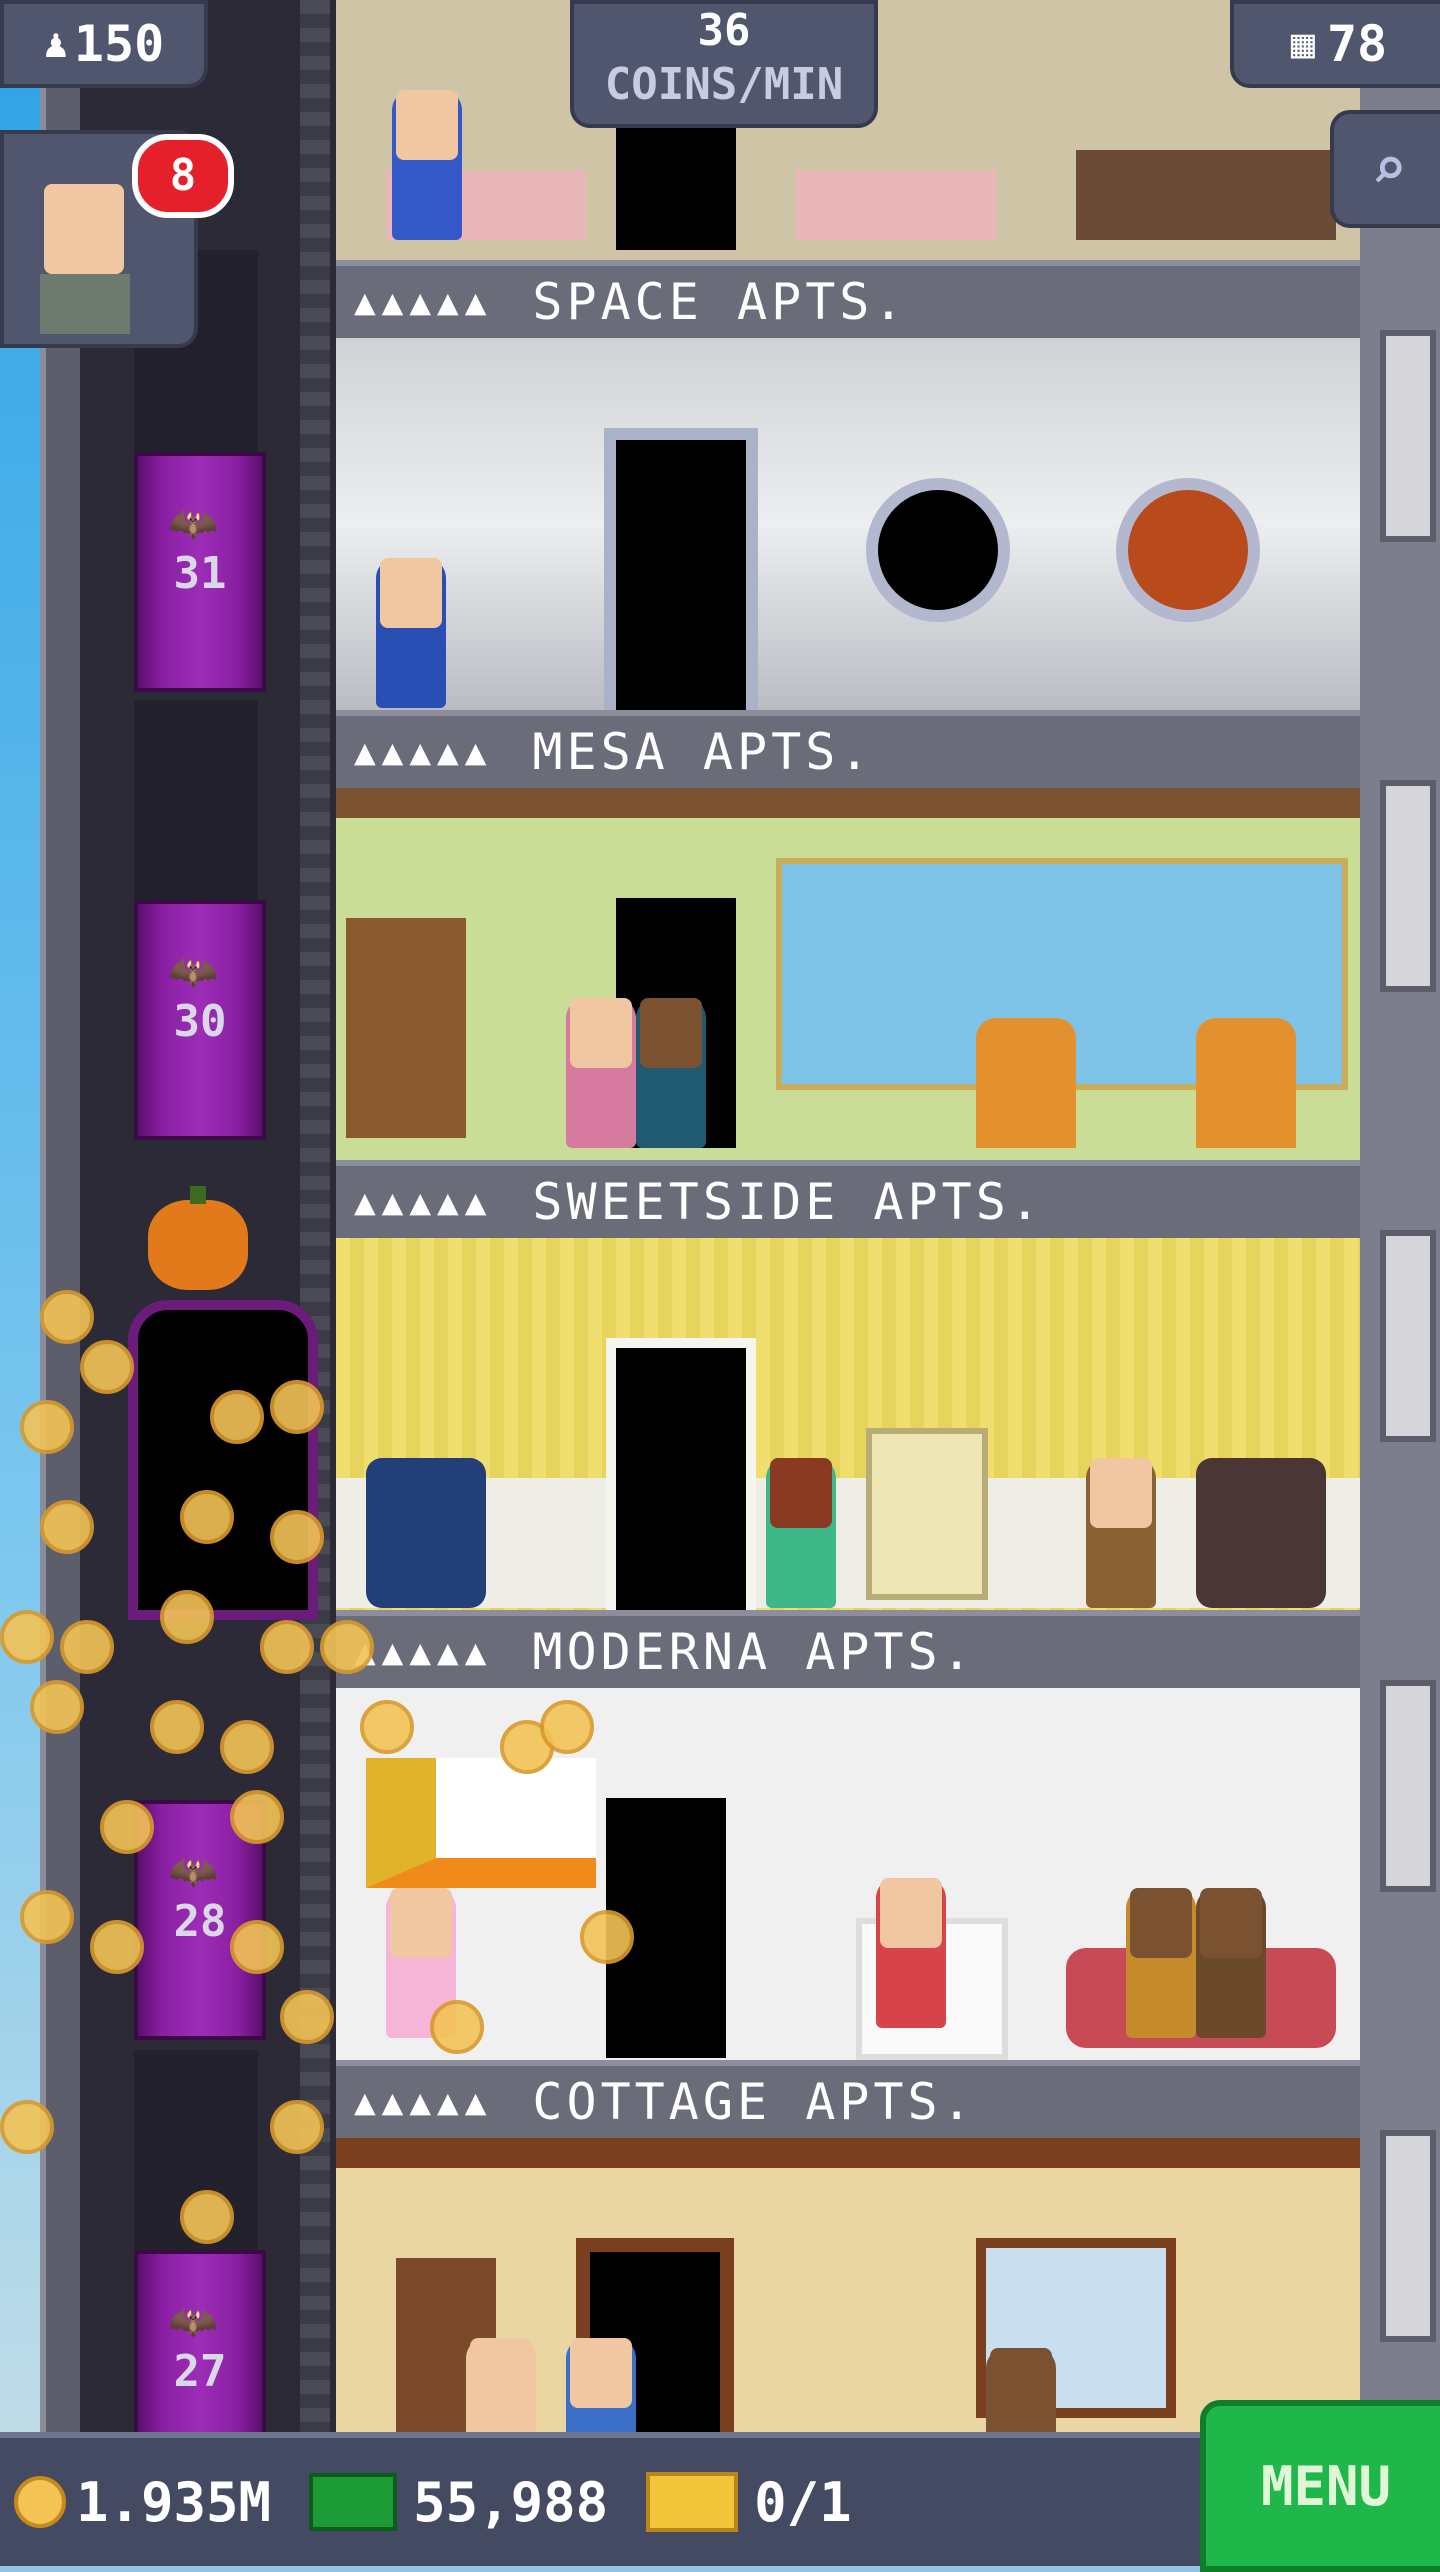  Describe the element at coordinates (848, 524) in the screenshot. I see `floor-space-apts` at that location.